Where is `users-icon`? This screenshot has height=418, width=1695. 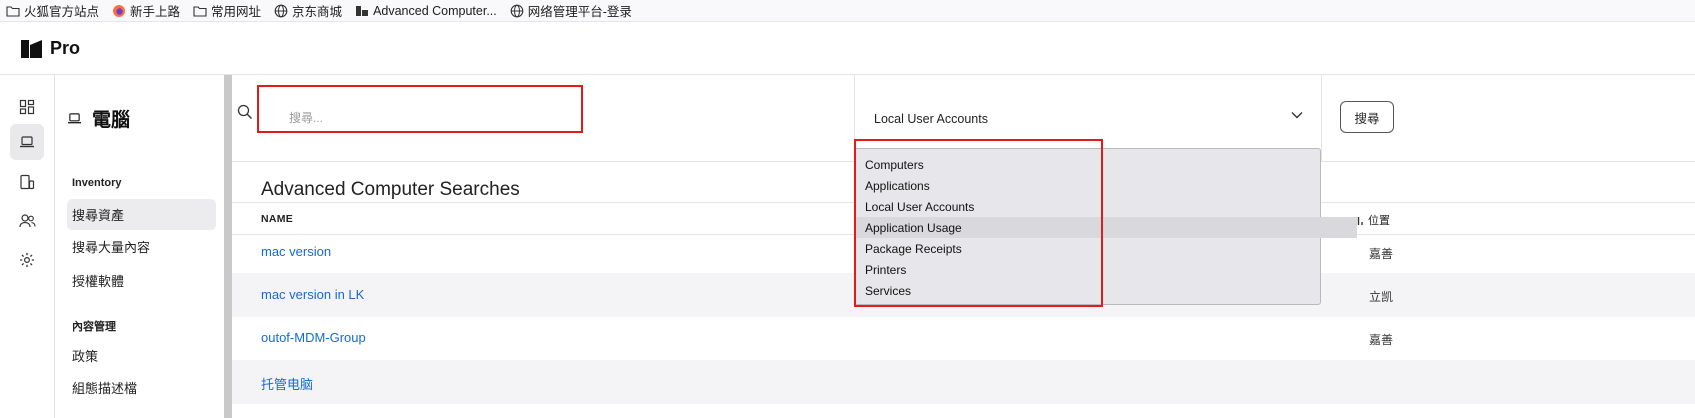 users-icon is located at coordinates (27, 221).